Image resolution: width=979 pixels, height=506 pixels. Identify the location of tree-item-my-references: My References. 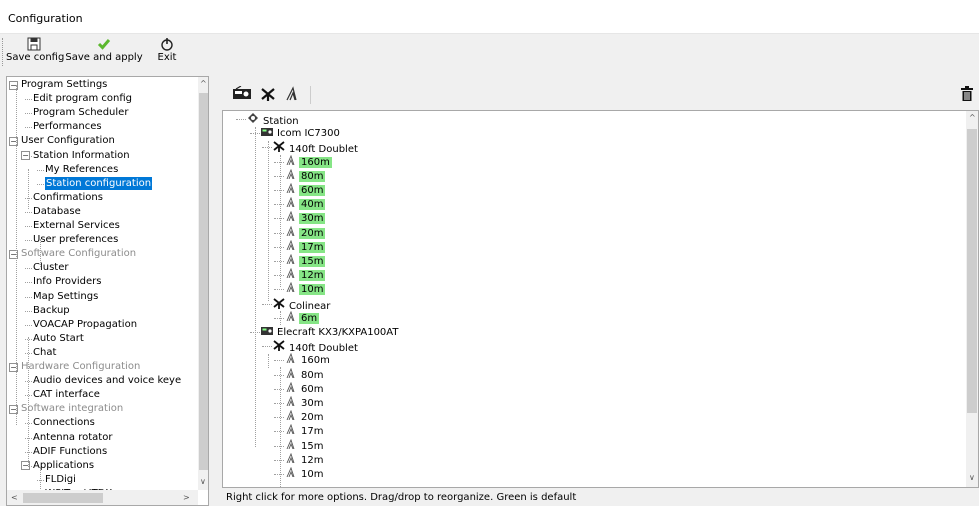
(81, 169).